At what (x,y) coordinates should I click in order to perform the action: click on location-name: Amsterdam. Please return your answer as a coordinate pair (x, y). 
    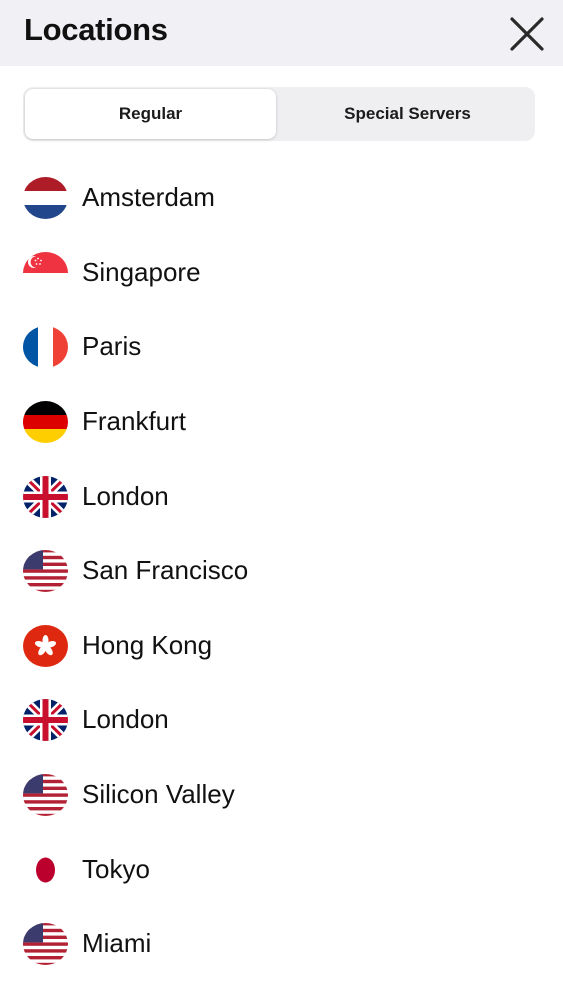
    Looking at the image, I should click on (148, 197).